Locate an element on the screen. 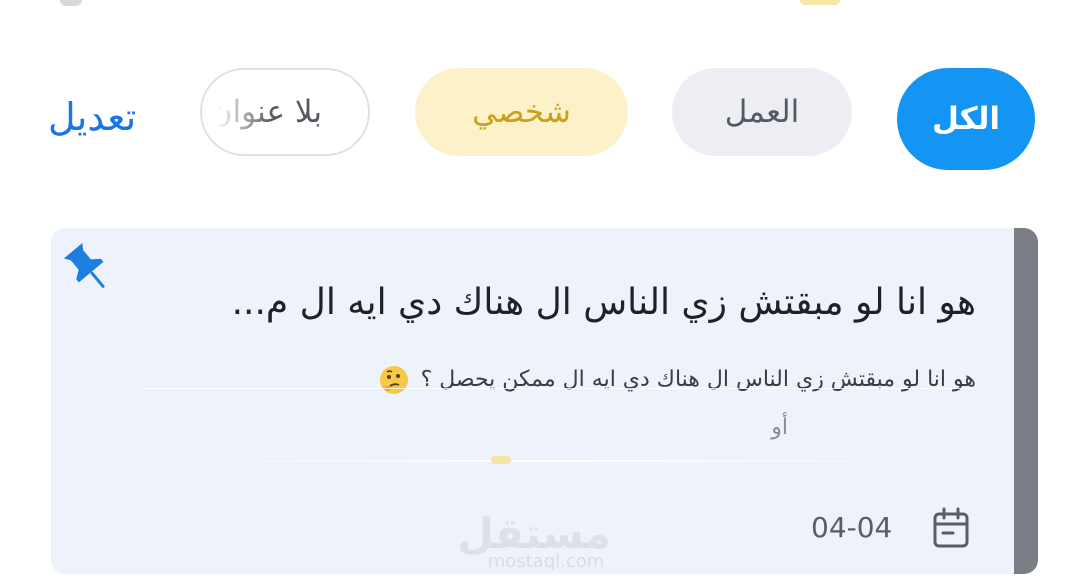  note-date: 04-04 is located at coordinates (852, 527).